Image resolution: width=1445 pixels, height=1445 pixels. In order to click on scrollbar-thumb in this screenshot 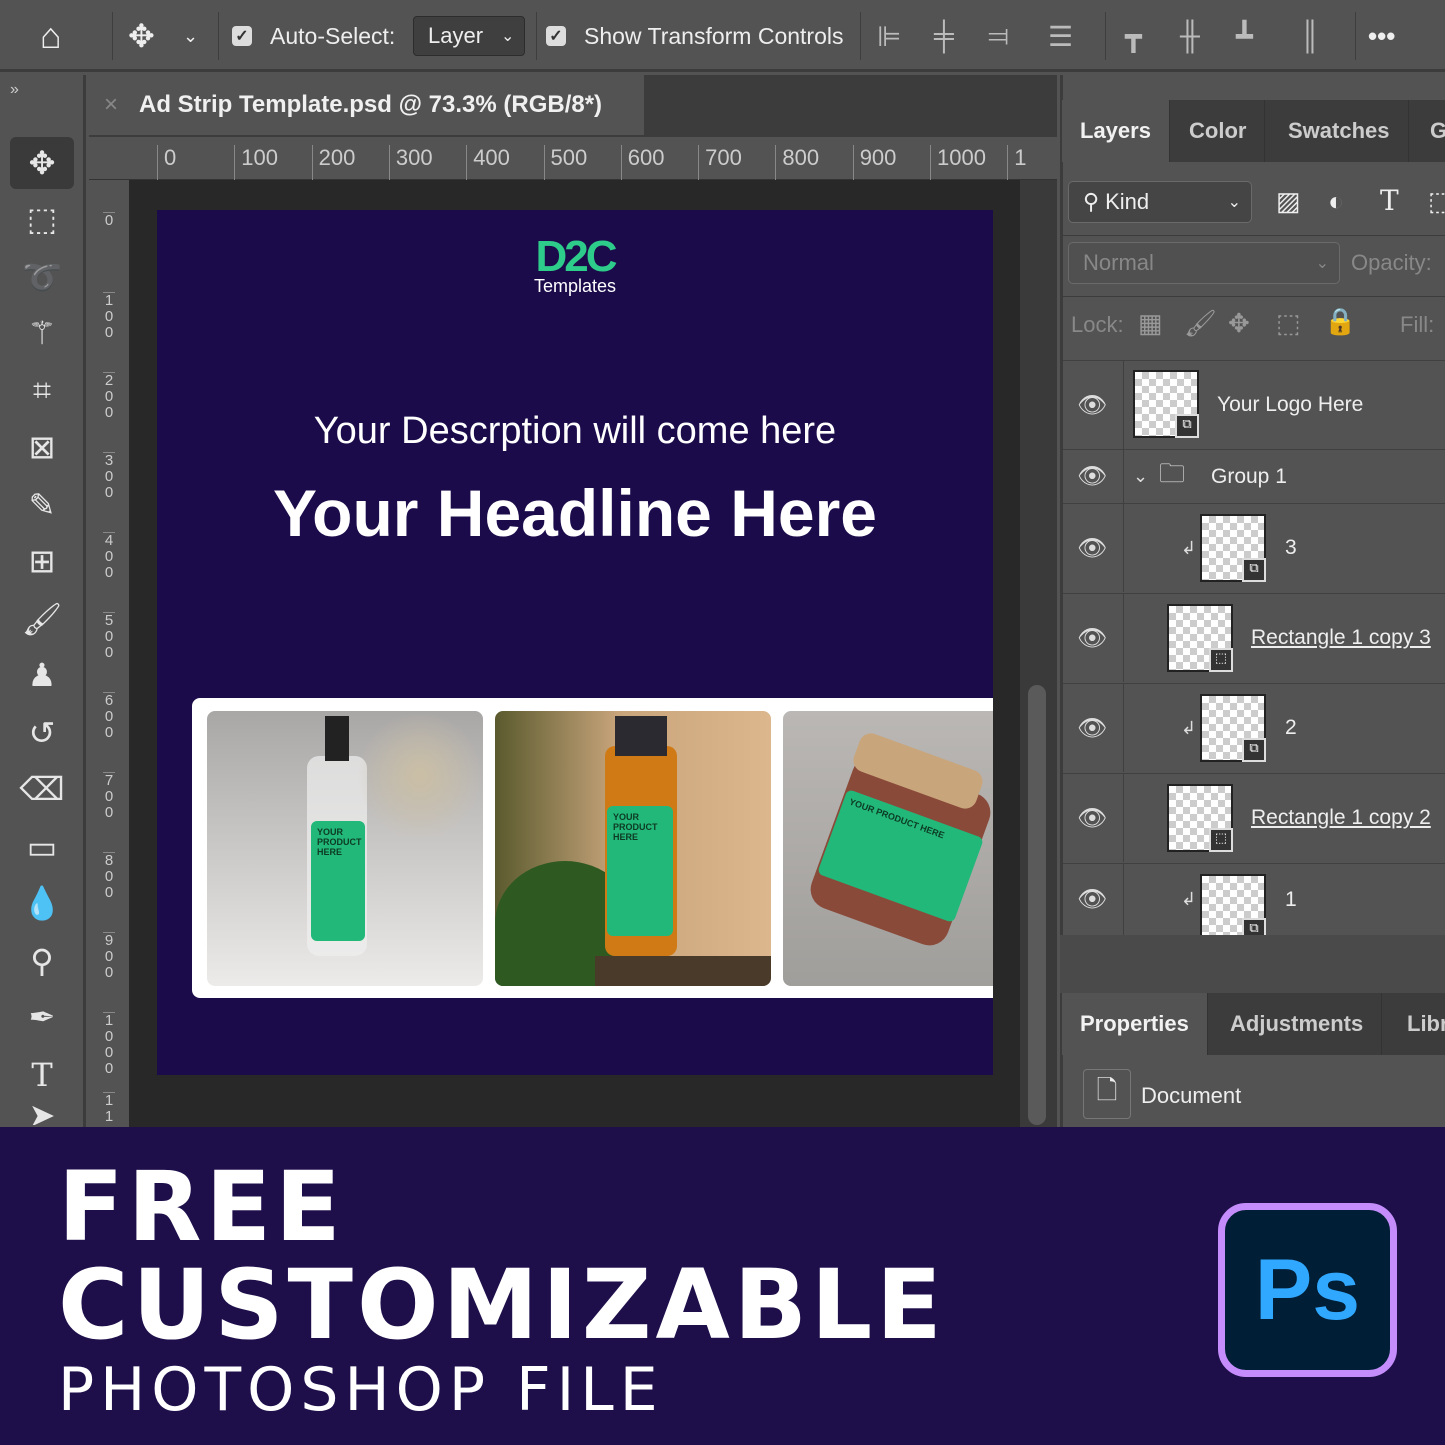, I will do `click(1037, 905)`.